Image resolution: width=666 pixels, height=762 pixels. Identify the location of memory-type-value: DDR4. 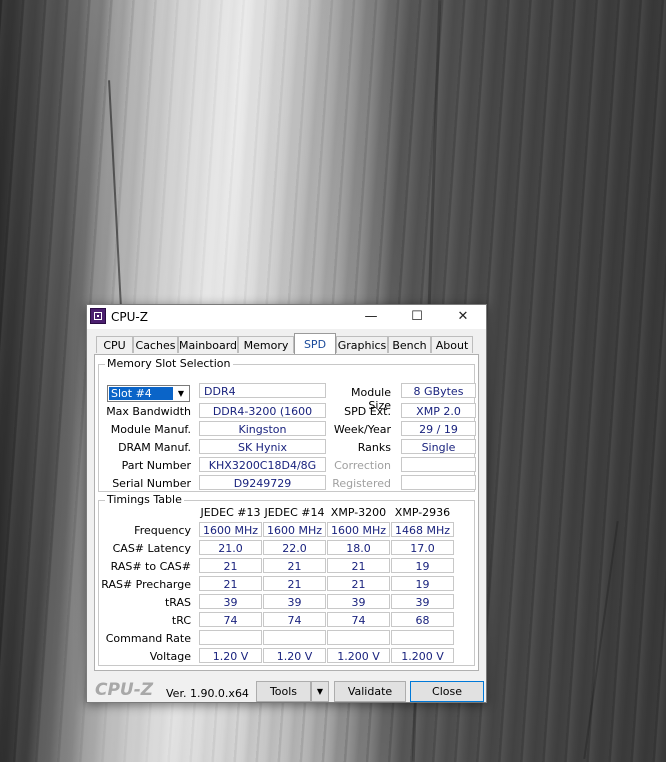
(262, 390).